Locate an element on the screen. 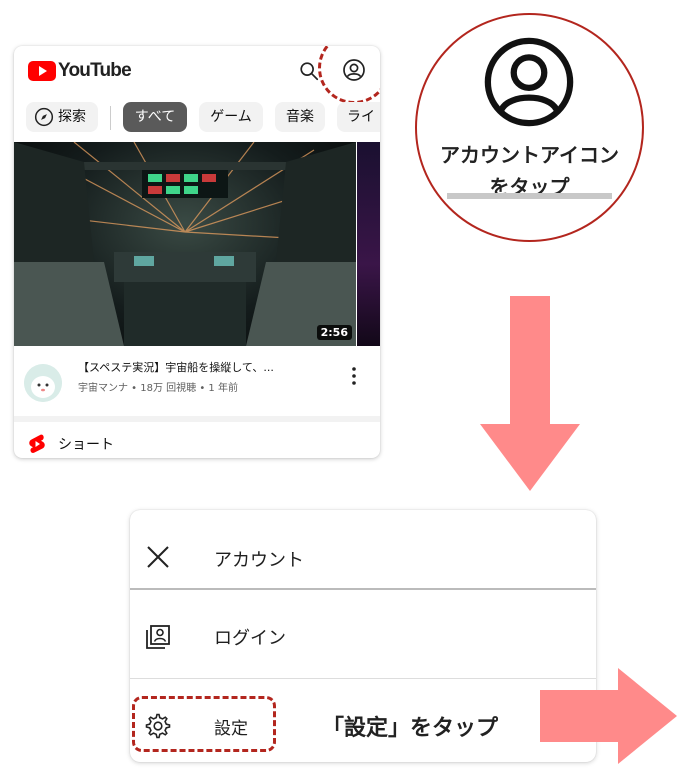 Image resolution: width=677 pixels, height=779 pixels. youtube-logo: YouTube is located at coordinates (80, 71).